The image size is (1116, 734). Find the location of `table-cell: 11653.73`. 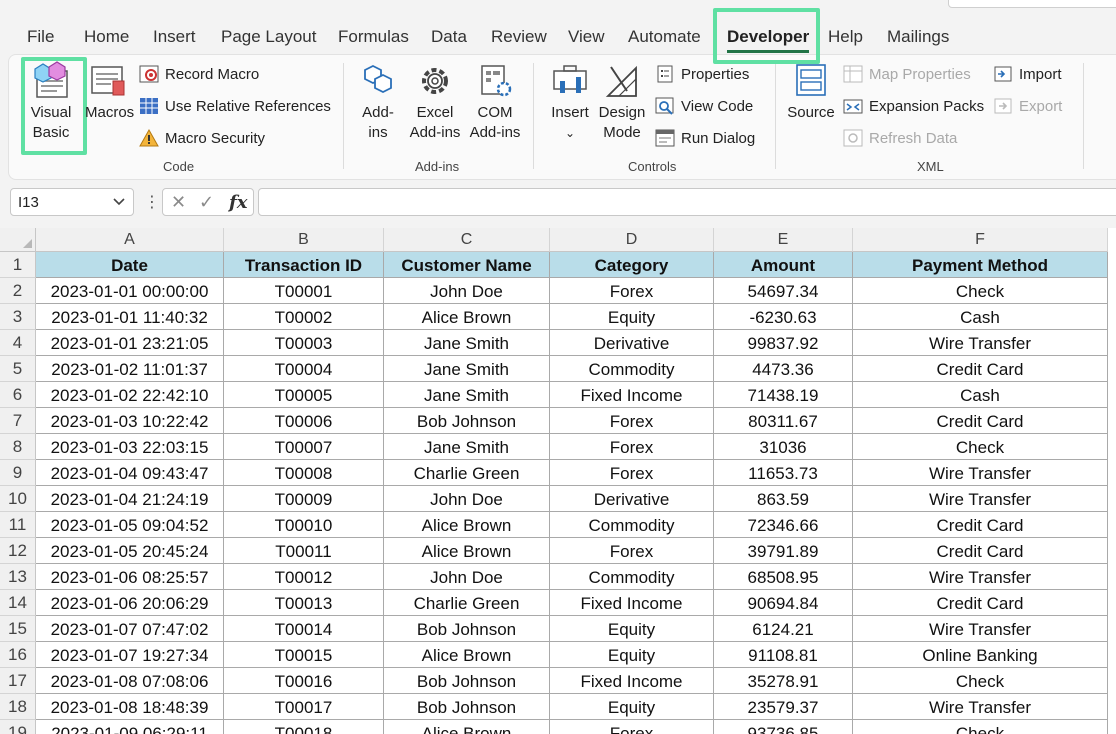

table-cell: 11653.73 is located at coordinates (783, 473).